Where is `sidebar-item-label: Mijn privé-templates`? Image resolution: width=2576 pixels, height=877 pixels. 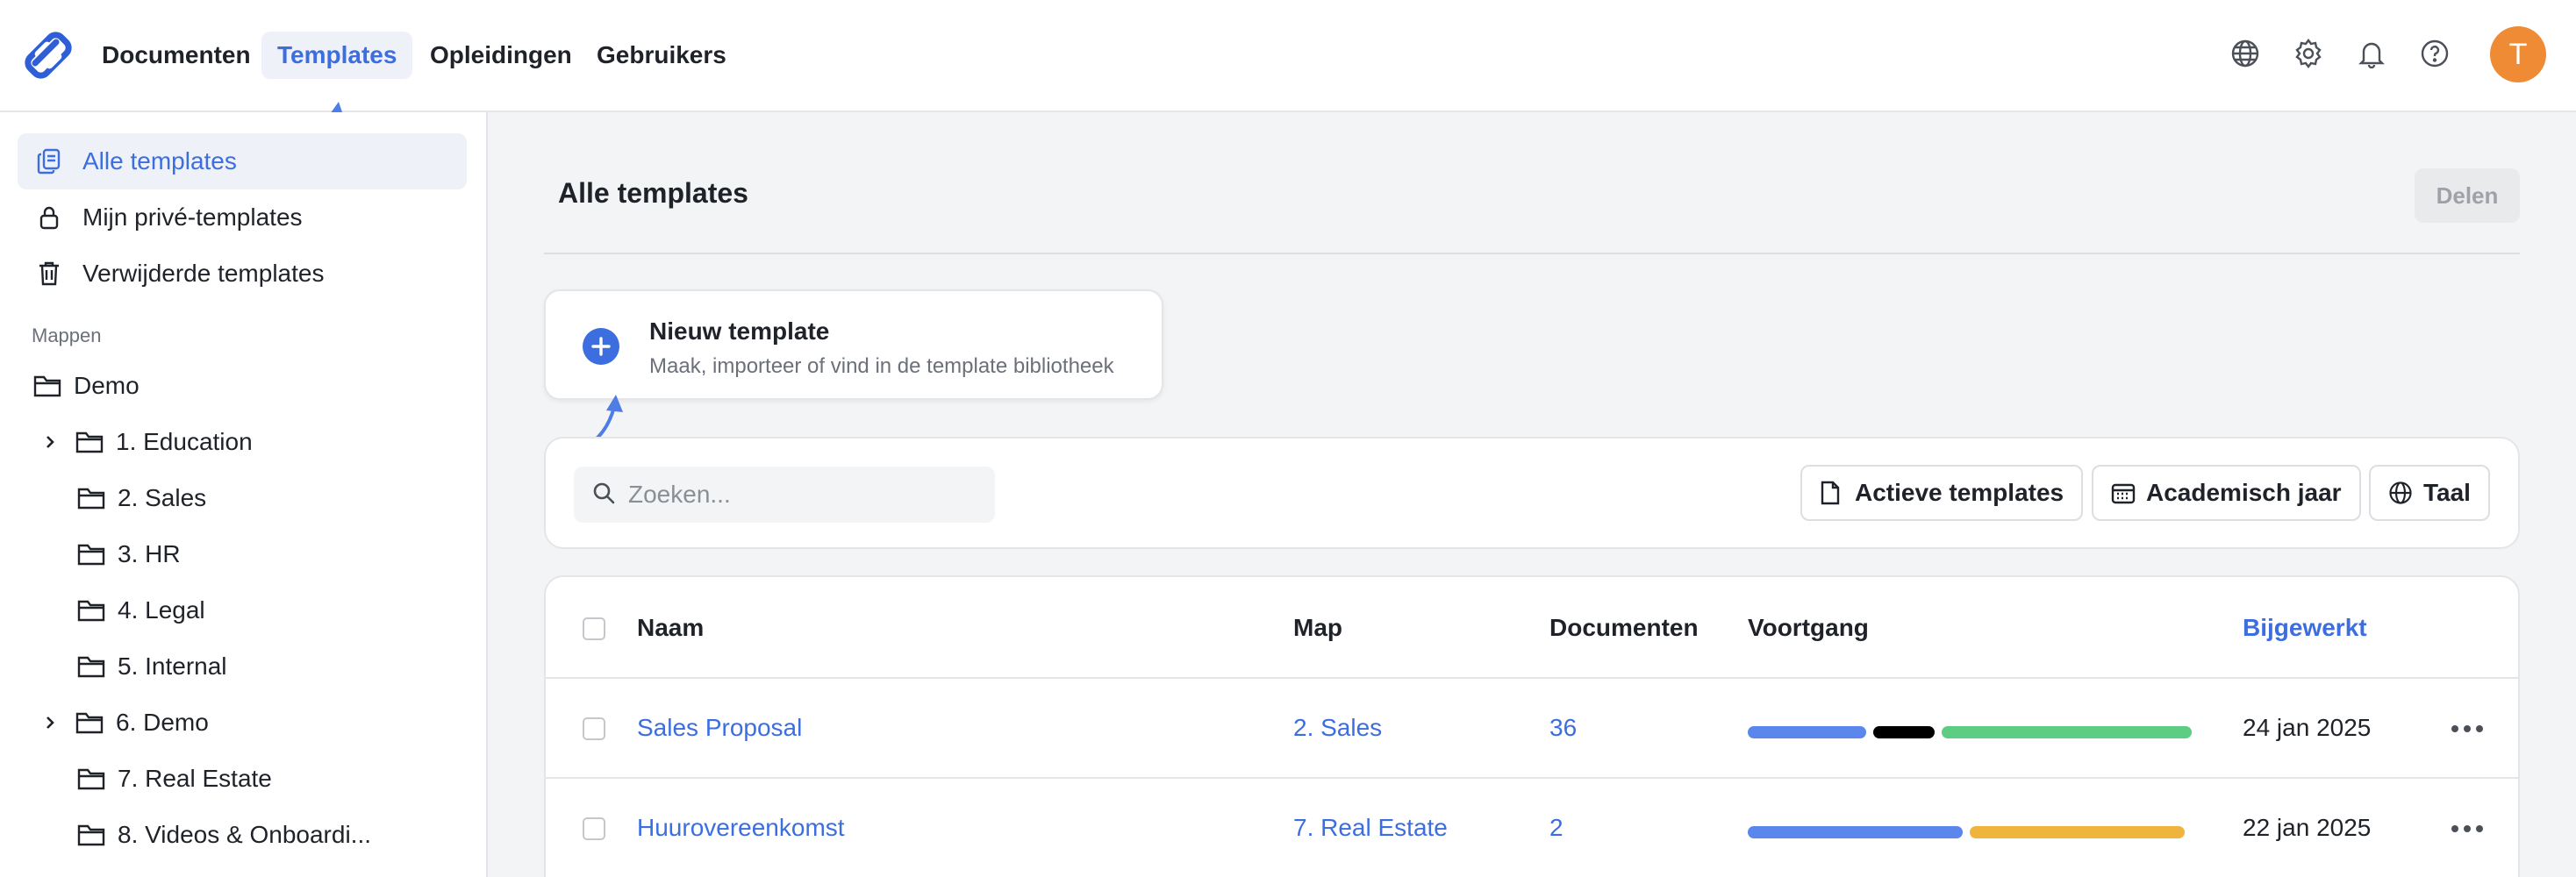 sidebar-item-label: Mijn privé-templates is located at coordinates (192, 217).